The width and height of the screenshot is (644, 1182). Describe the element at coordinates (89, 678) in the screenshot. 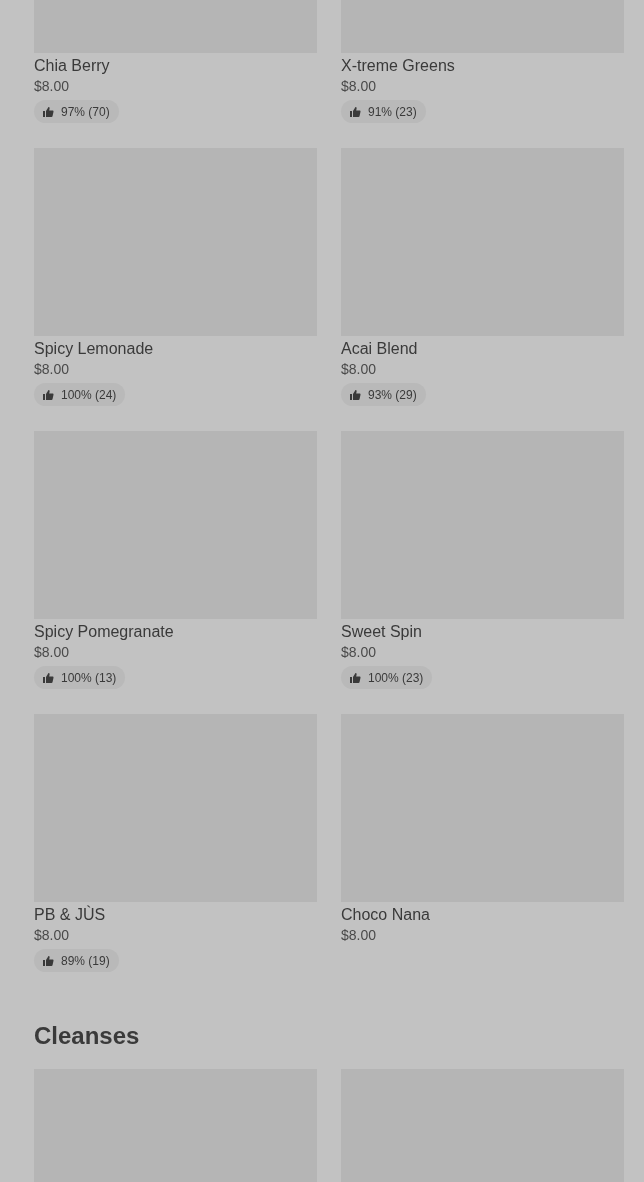

I see `rating-text: 100% (13)` at that location.